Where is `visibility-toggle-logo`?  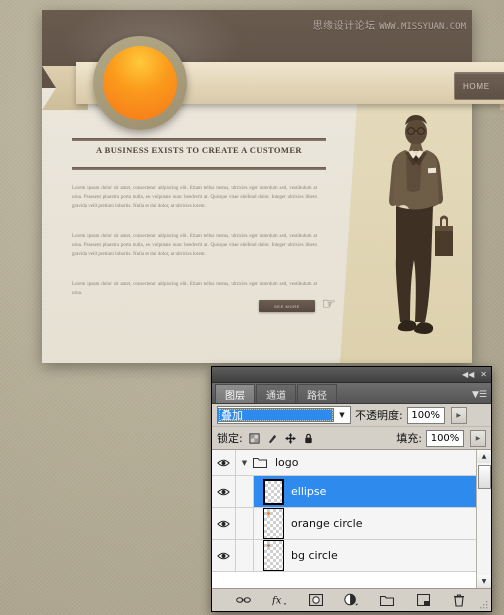
visibility-toggle-logo is located at coordinates (224, 462).